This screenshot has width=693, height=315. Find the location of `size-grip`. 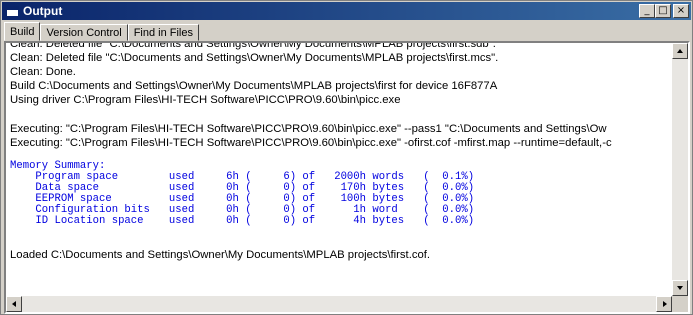

size-grip is located at coordinates (680, 304).